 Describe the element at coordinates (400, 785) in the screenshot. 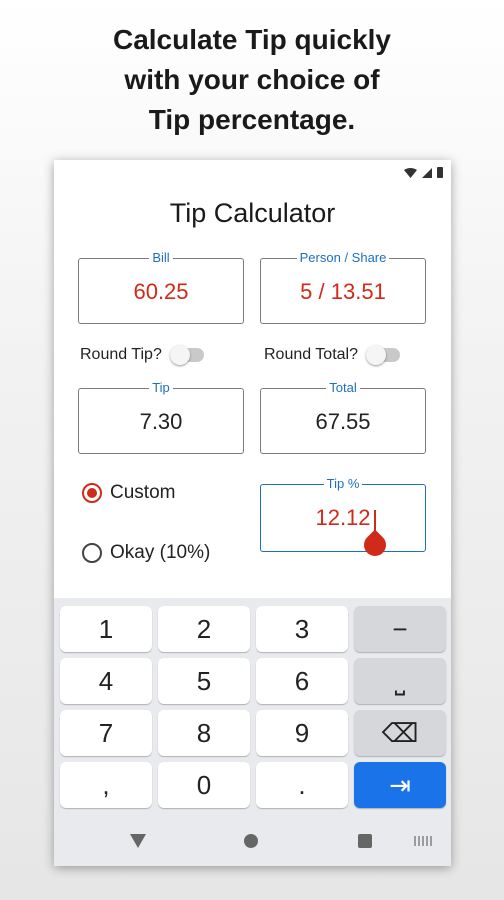

I see `key-next: ⇥` at that location.